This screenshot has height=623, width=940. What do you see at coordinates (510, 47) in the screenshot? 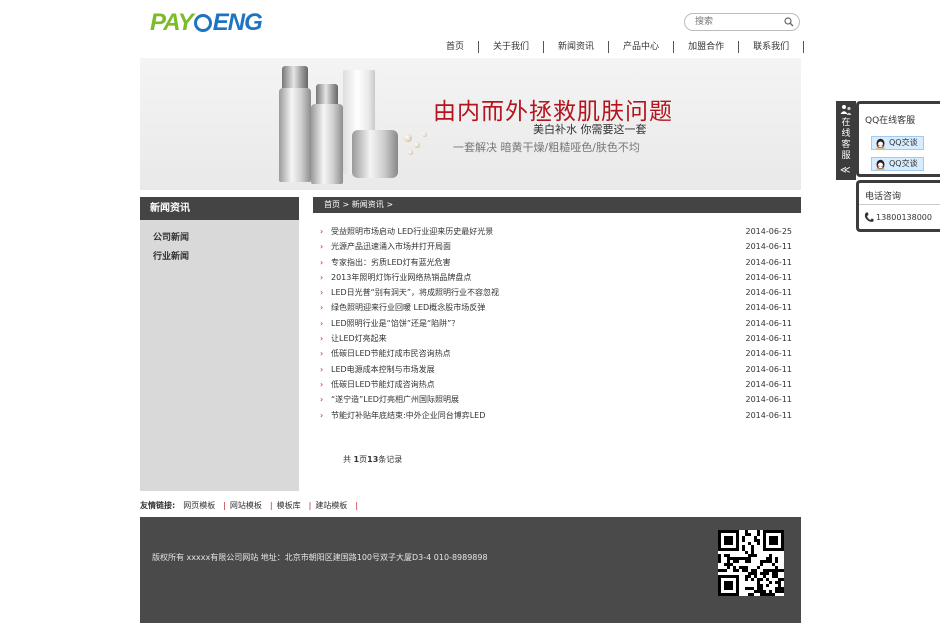
I see `nav-item-about: 关于我们` at bounding box center [510, 47].